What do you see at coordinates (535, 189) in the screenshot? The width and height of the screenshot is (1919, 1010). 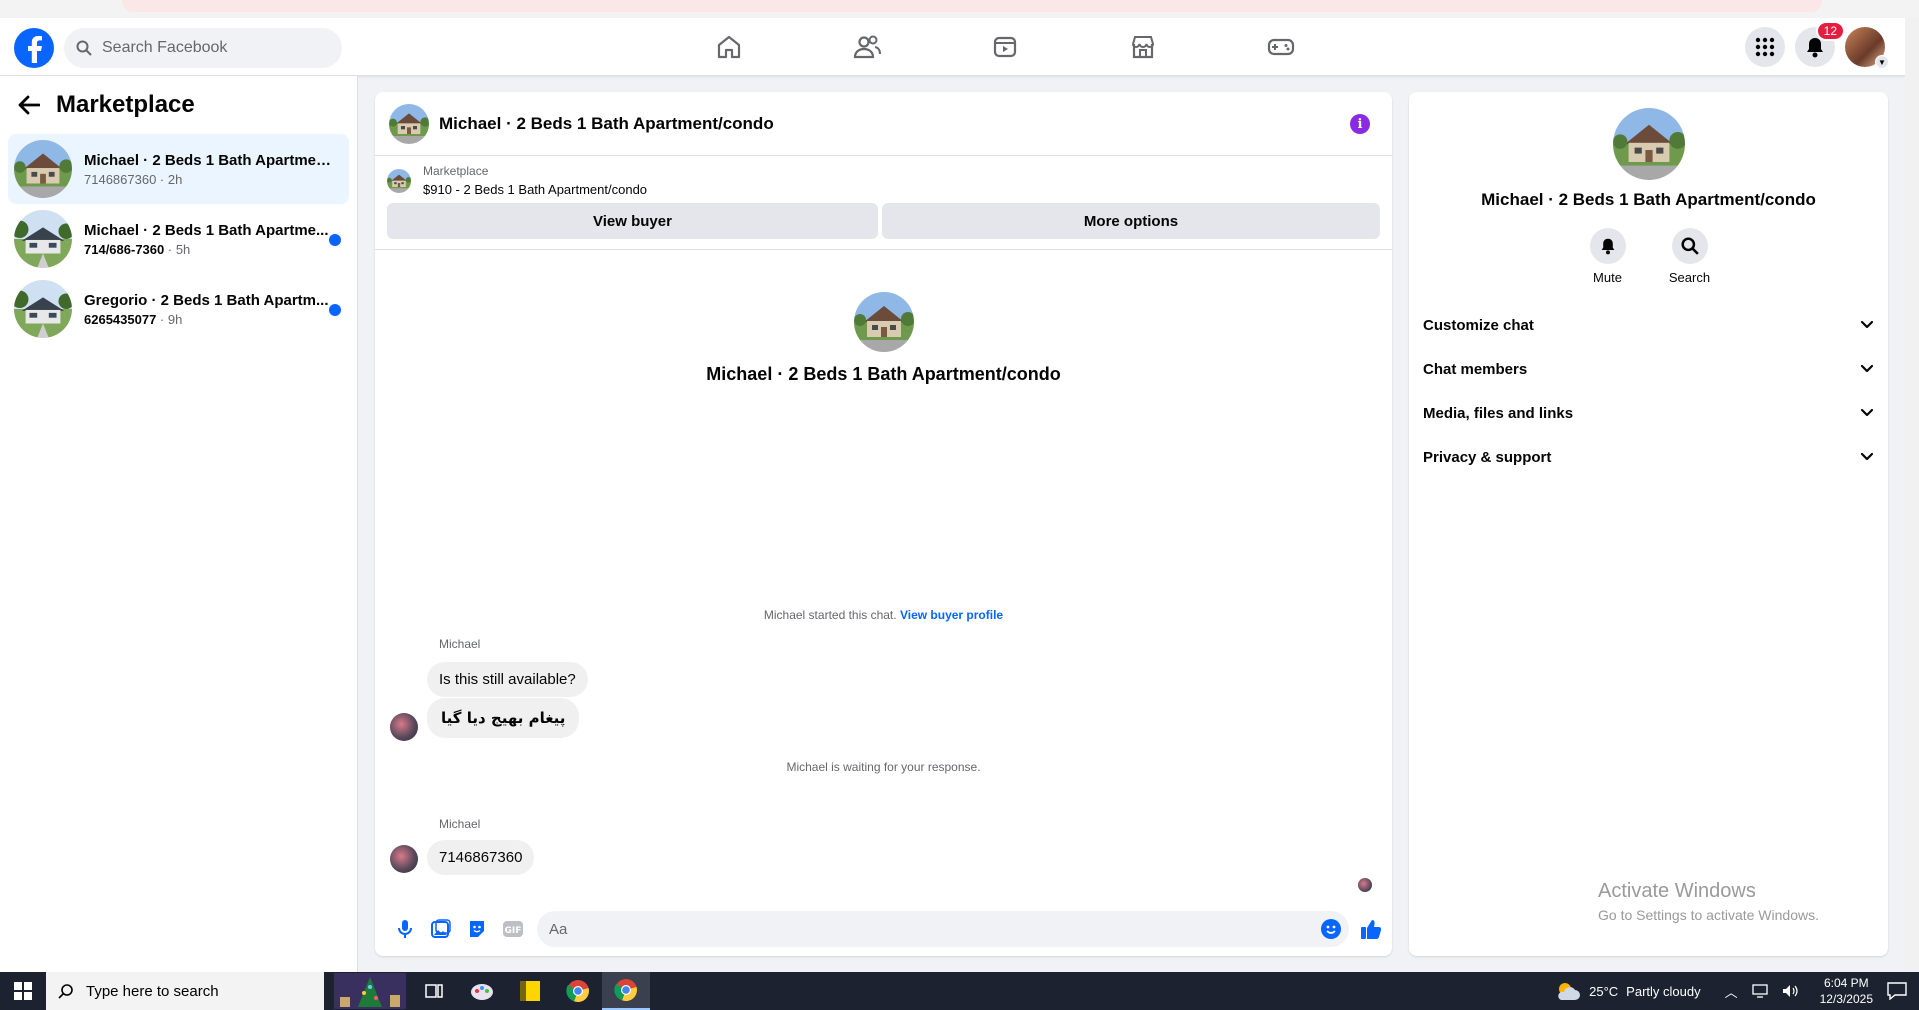 I see `listing-detail: $910 - 2 Beds 1 Bath Apartment/condo` at bounding box center [535, 189].